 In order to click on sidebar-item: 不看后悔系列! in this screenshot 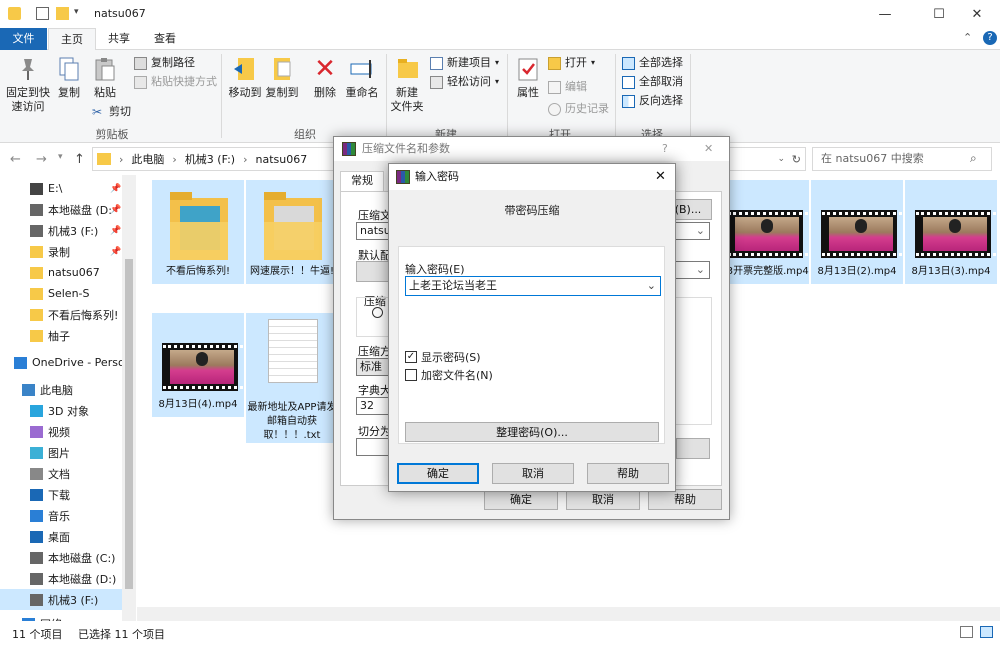, I will do `click(61, 314)`.